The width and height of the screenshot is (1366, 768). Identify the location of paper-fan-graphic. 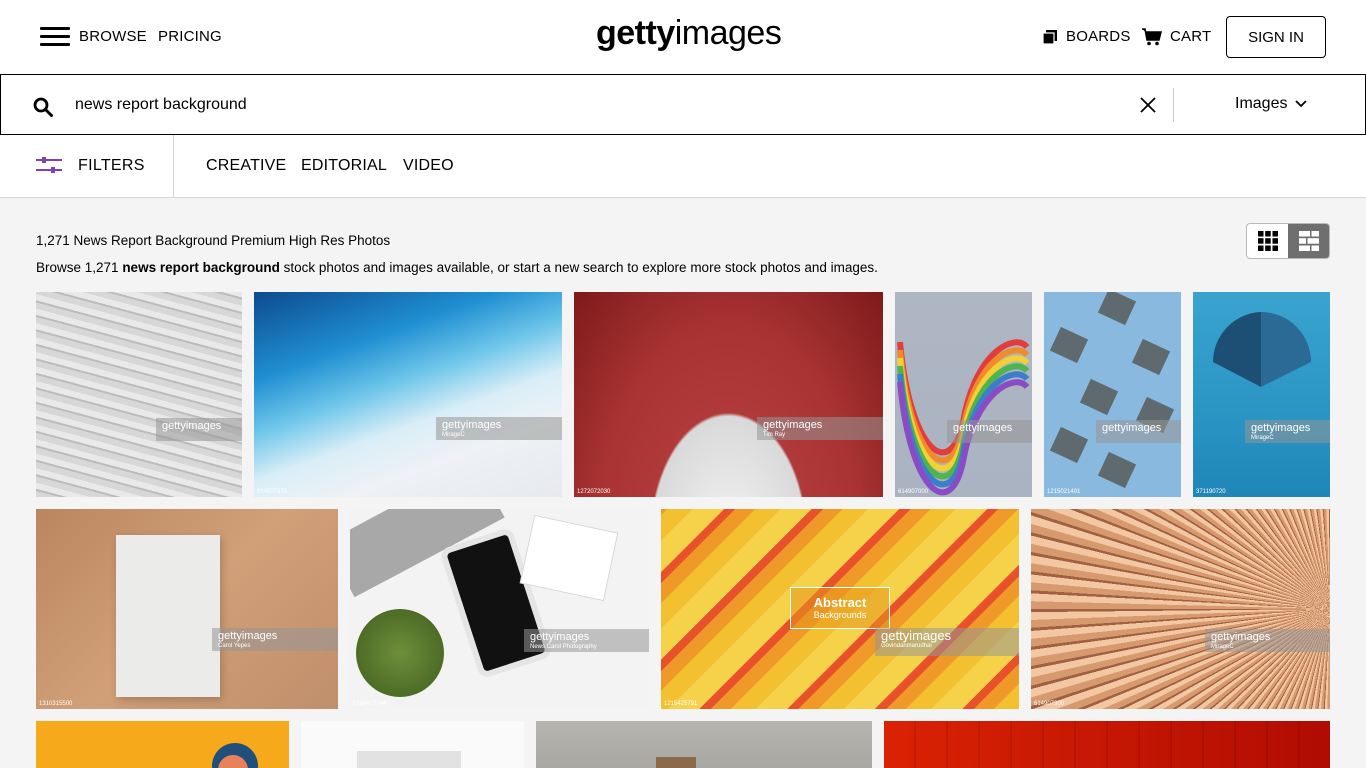
(1262, 349).